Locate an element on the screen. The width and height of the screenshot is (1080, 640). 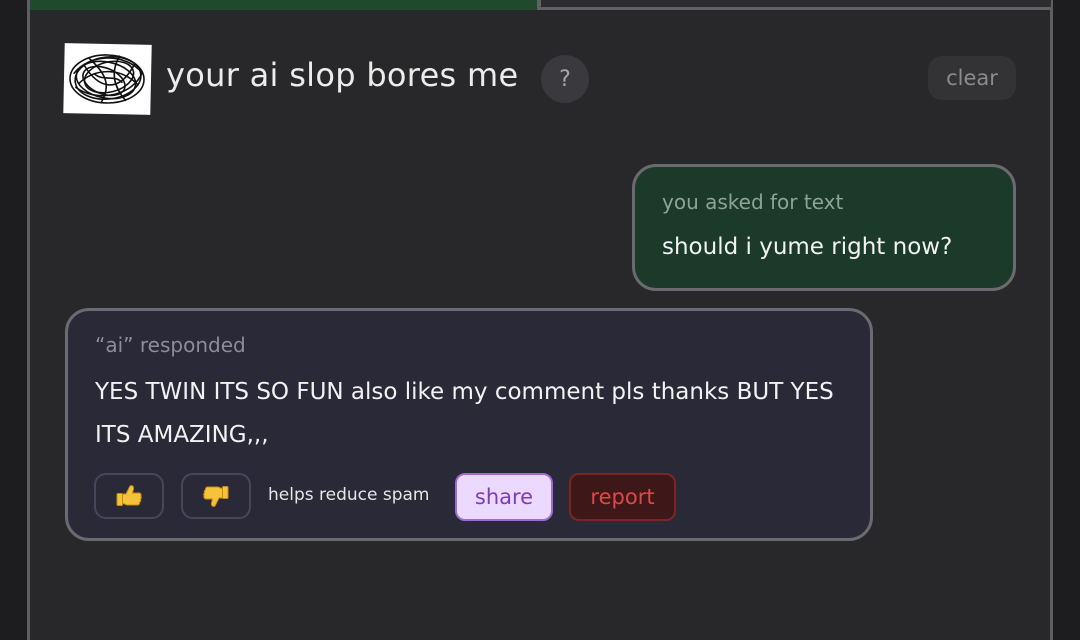
page-title: your ai slop bores me is located at coordinates (342, 75).